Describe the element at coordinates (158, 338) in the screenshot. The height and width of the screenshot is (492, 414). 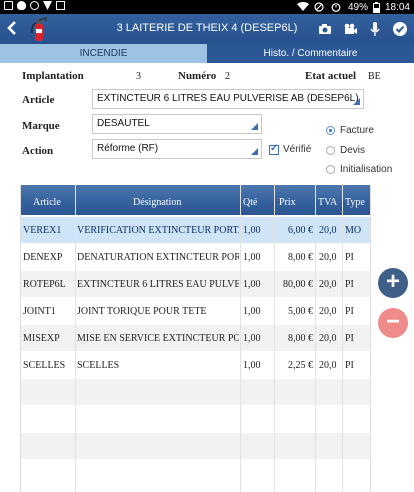
I see `cell-designation: MISE EN SERVICE EXTINCTEUR PORTA` at that location.